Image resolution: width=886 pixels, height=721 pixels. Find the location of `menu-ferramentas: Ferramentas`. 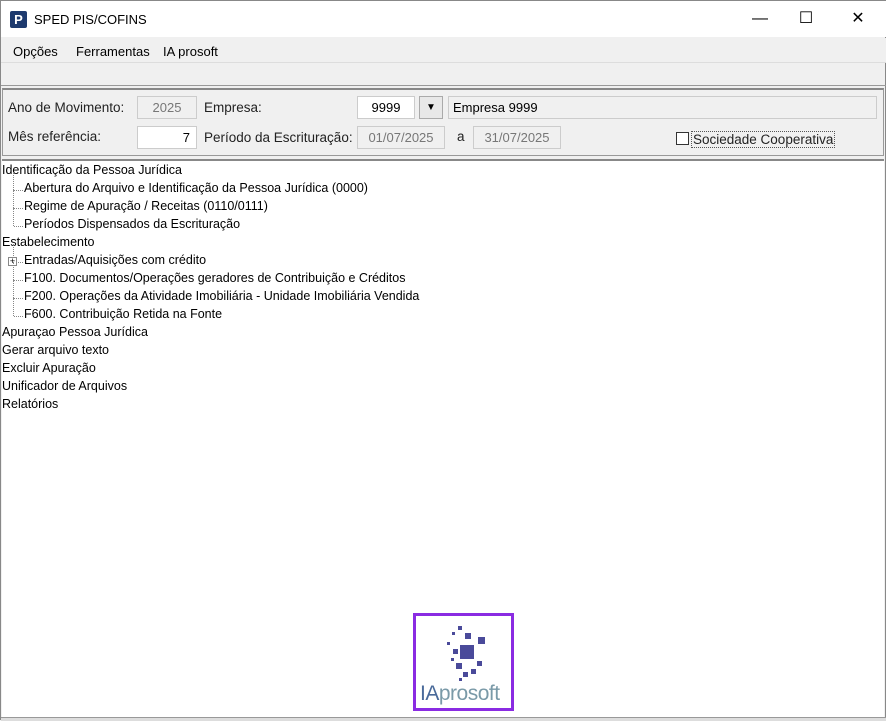

menu-ferramentas: Ferramentas is located at coordinates (113, 51).